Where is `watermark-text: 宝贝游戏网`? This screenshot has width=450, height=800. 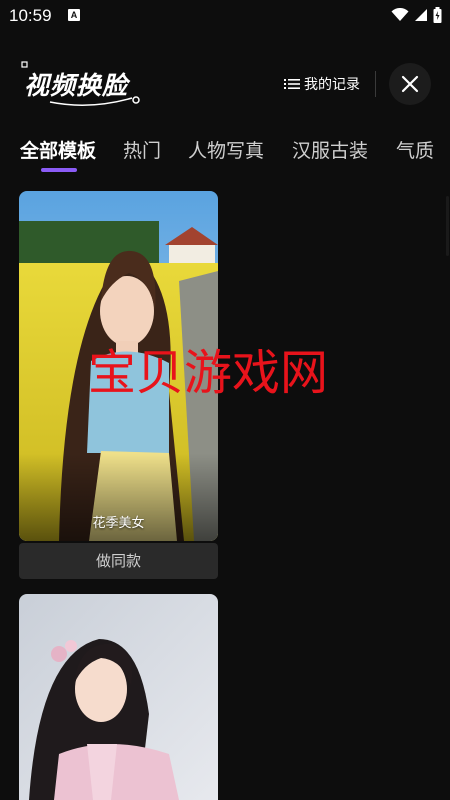 watermark-text: 宝贝游戏网 is located at coordinates (208, 373).